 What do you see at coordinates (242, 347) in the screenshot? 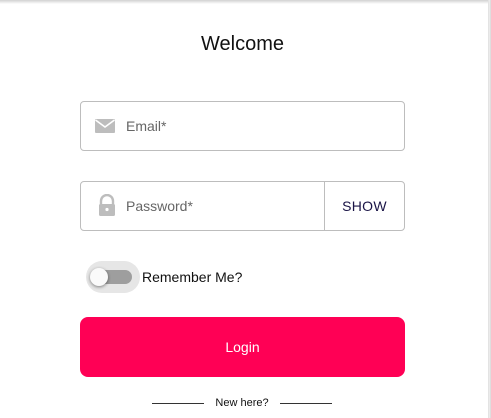
I see `login-button: Login` at bounding box center [242, 347].